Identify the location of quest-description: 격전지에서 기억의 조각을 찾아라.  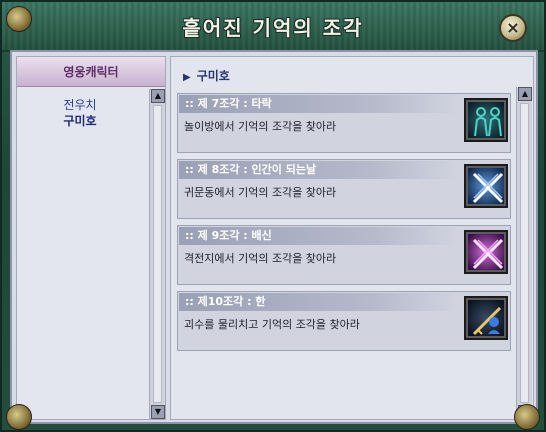
(260, 258).